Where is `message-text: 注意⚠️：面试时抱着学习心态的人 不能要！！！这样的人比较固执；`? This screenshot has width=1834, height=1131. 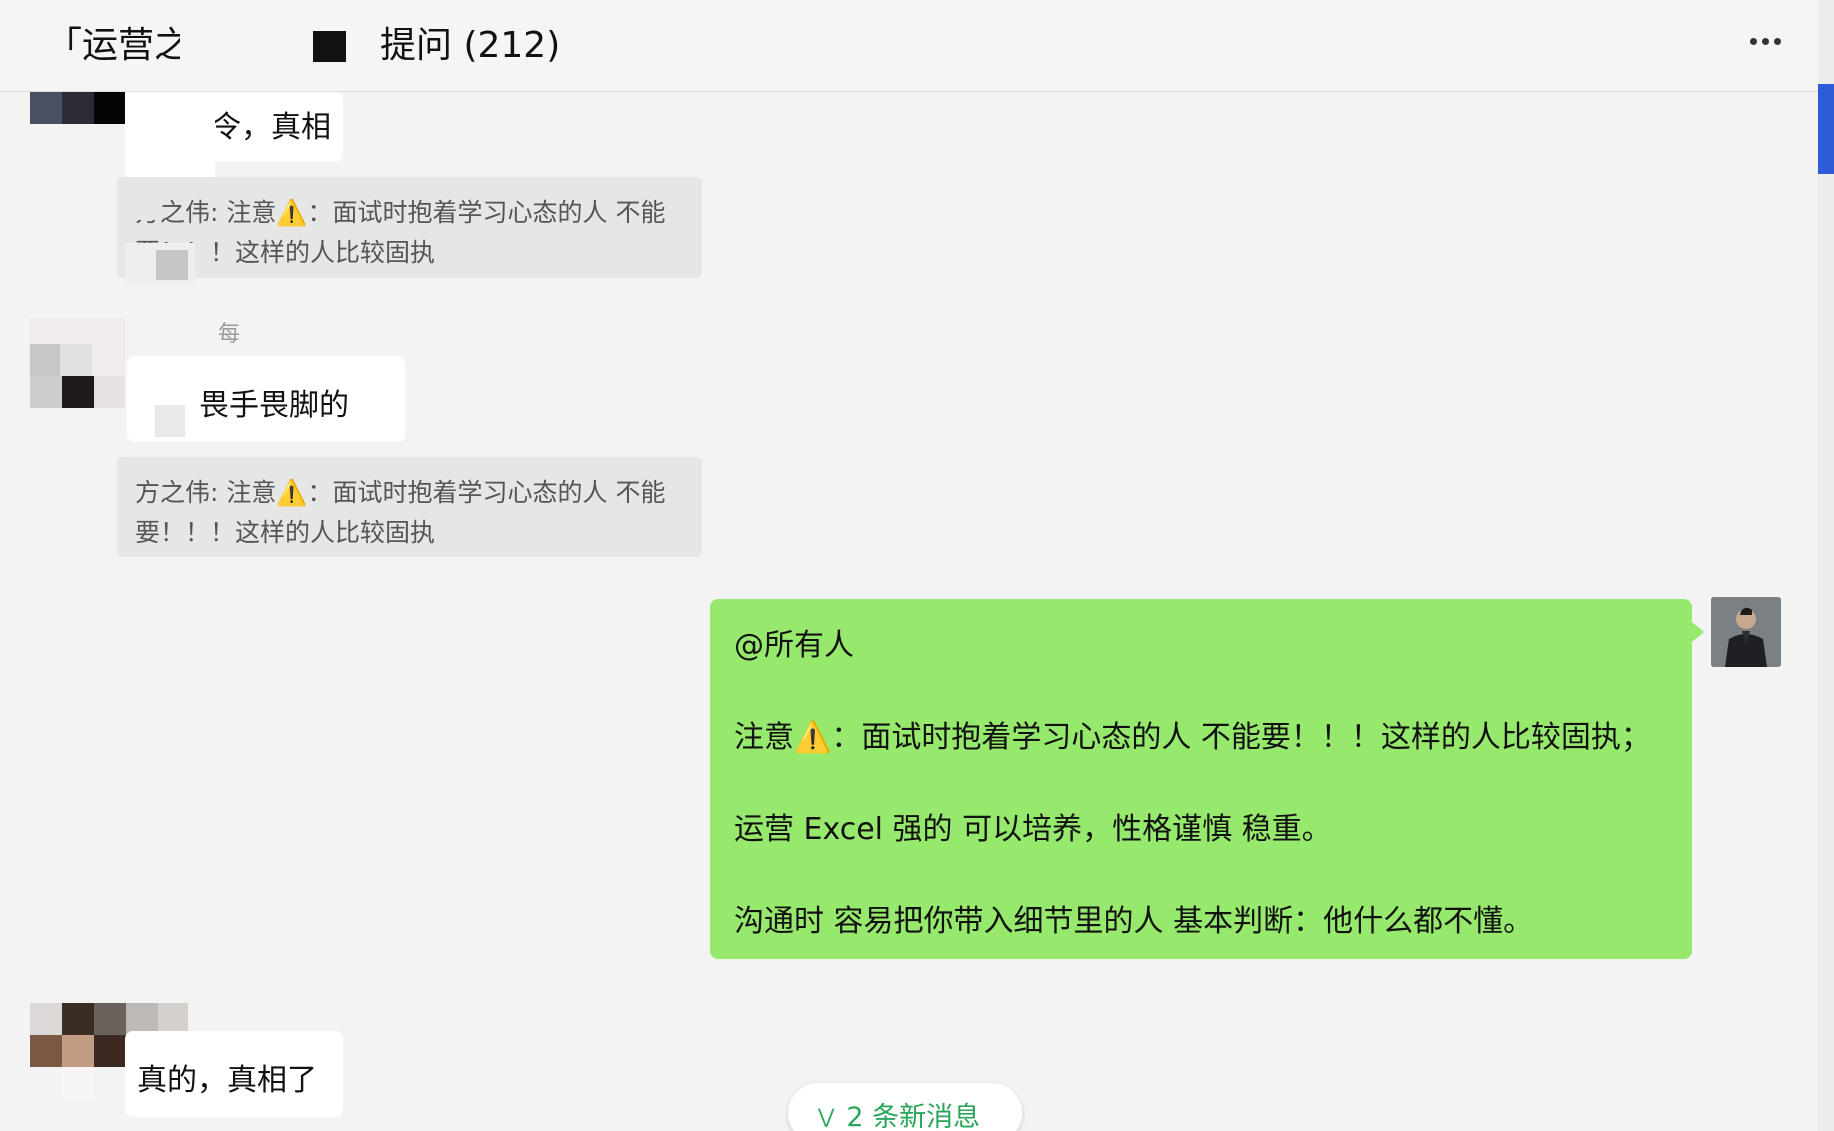
message-text: 注意⚠️：面试时抱着学习心态的人 不能要！！！这样的人比较固执； is located at coordinates (1192, 737).